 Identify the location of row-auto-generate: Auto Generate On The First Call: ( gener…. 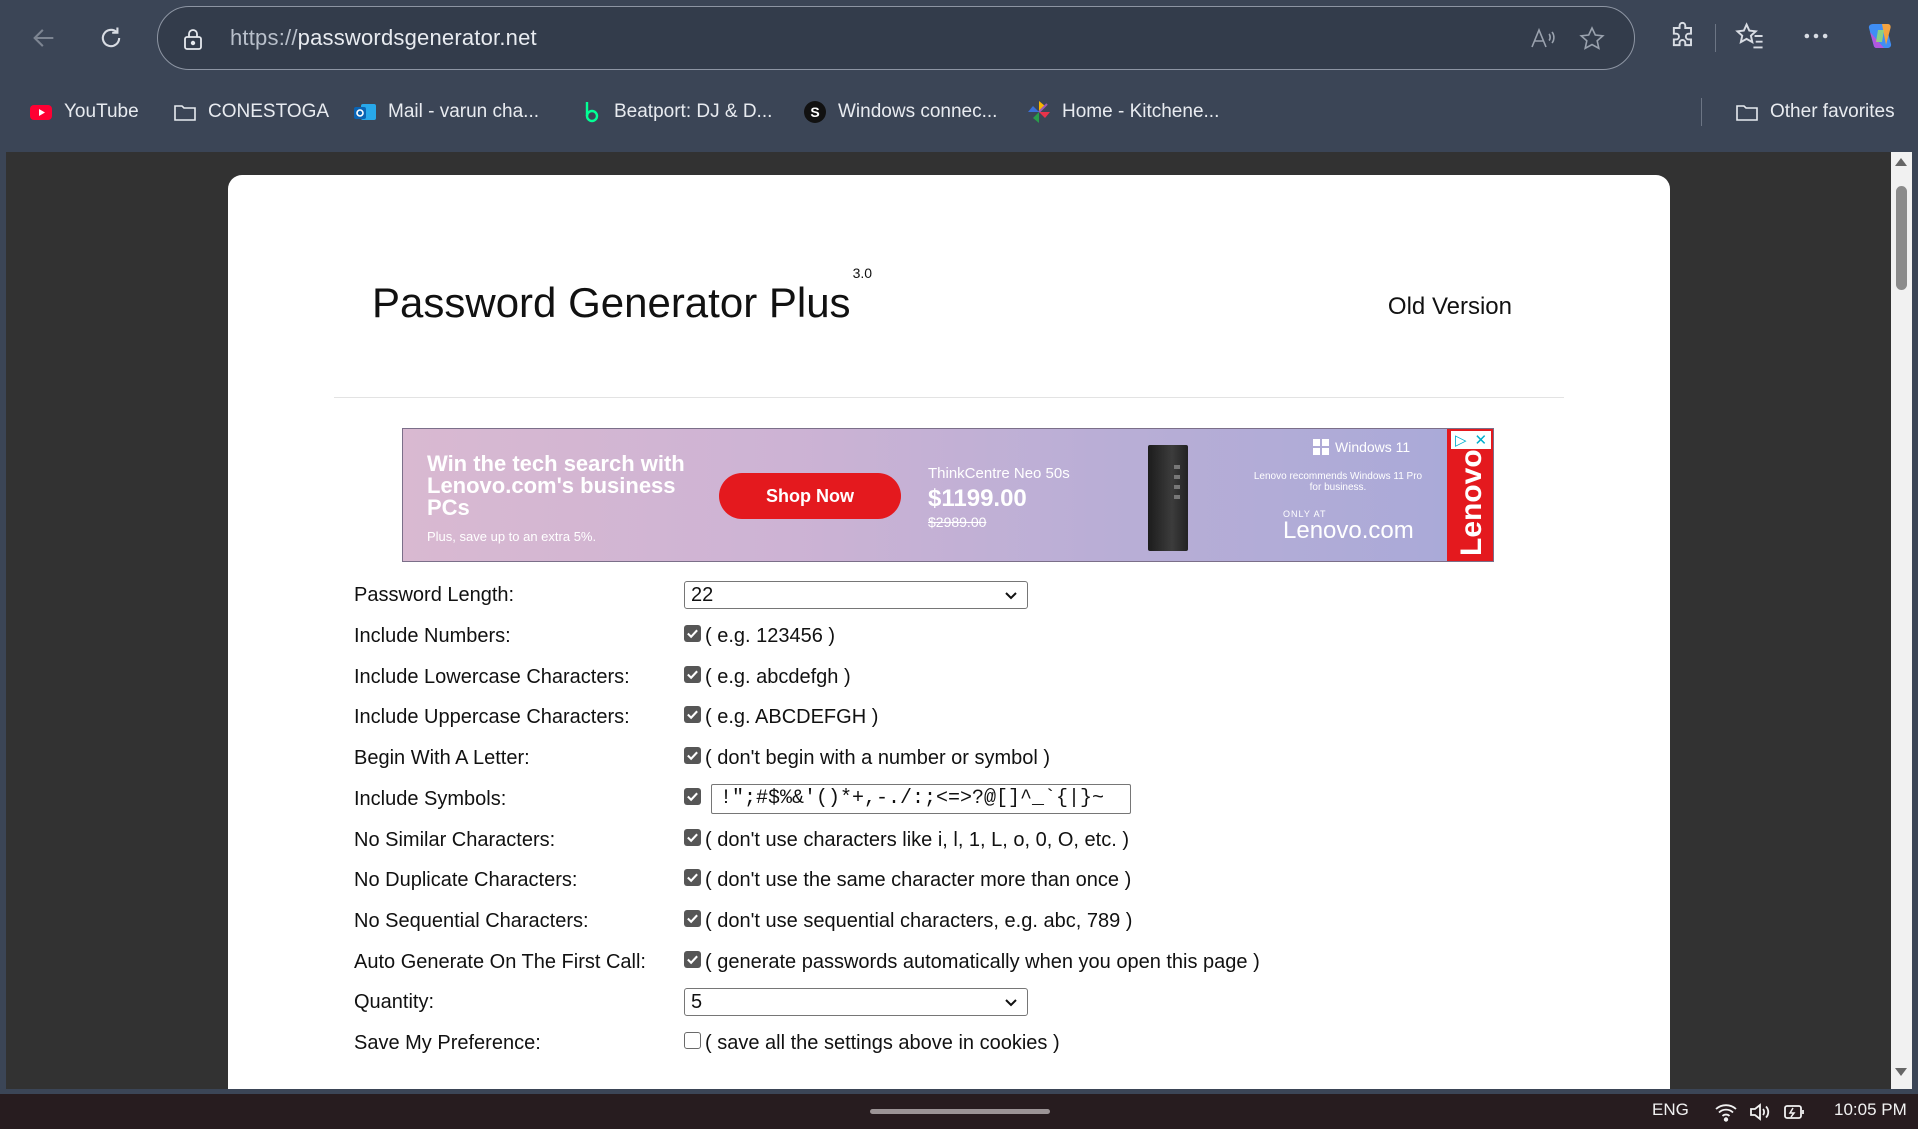
(954, 962).